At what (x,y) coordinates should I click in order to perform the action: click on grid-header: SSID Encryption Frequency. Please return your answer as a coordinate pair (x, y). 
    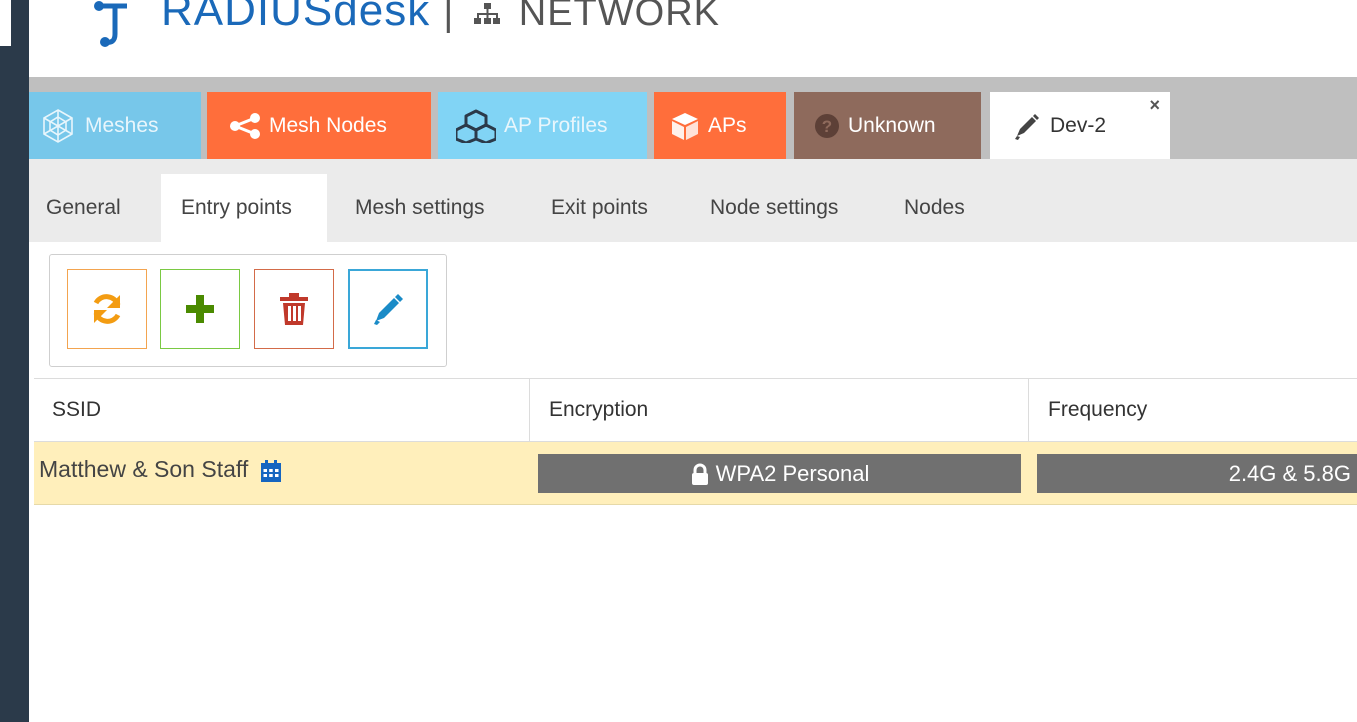
    Looking at the image, I should click on (695, 410).